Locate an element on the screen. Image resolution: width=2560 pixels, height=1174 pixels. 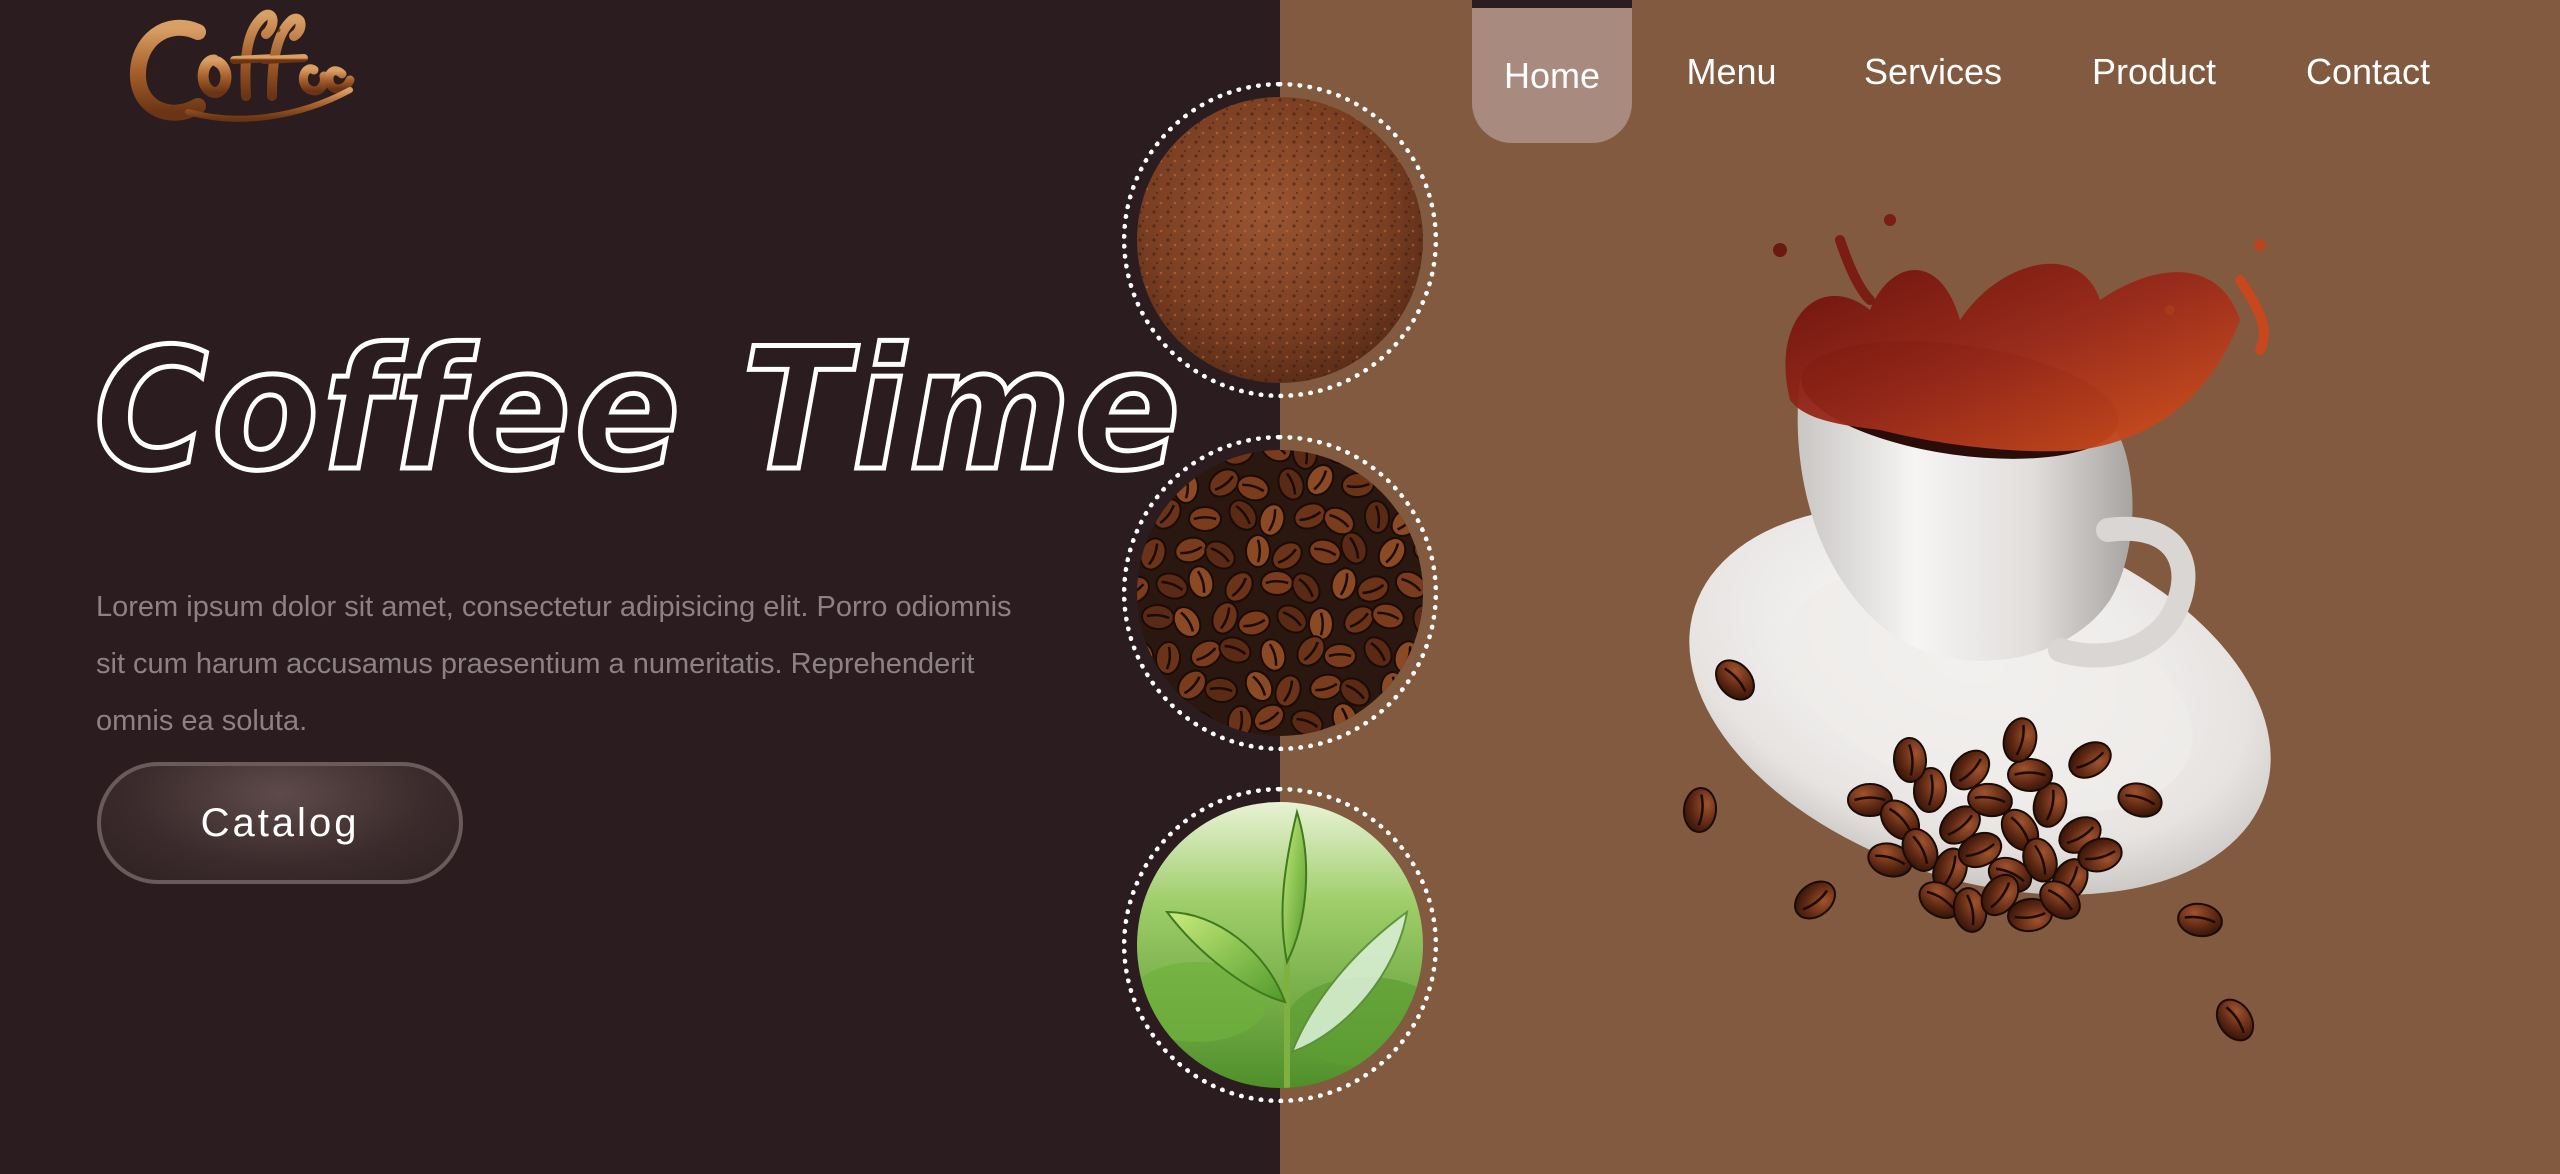
ground-coffee-thumbnail is located at coordinates (1280, 240).